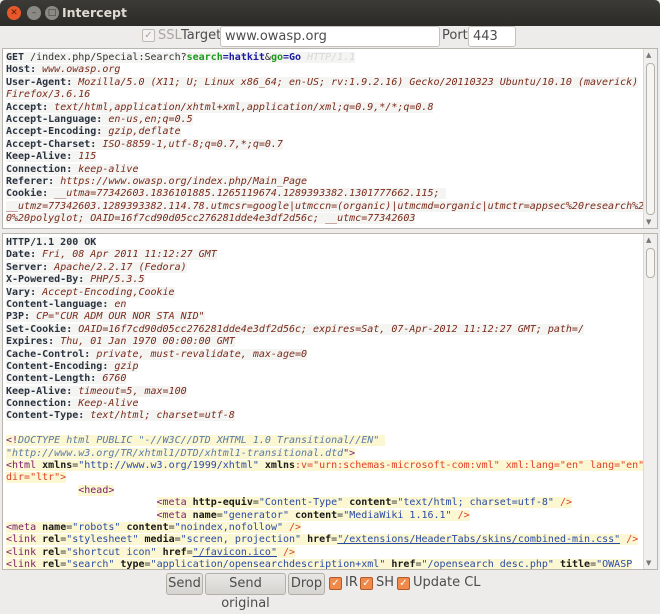 The width and height of the screenshot is (660, 614). Describe the element at coordinates (322, 317) in the screenshot. I see `text-line: P3P: CP="CUR ADM OUR NOR STA NID"` at that location.